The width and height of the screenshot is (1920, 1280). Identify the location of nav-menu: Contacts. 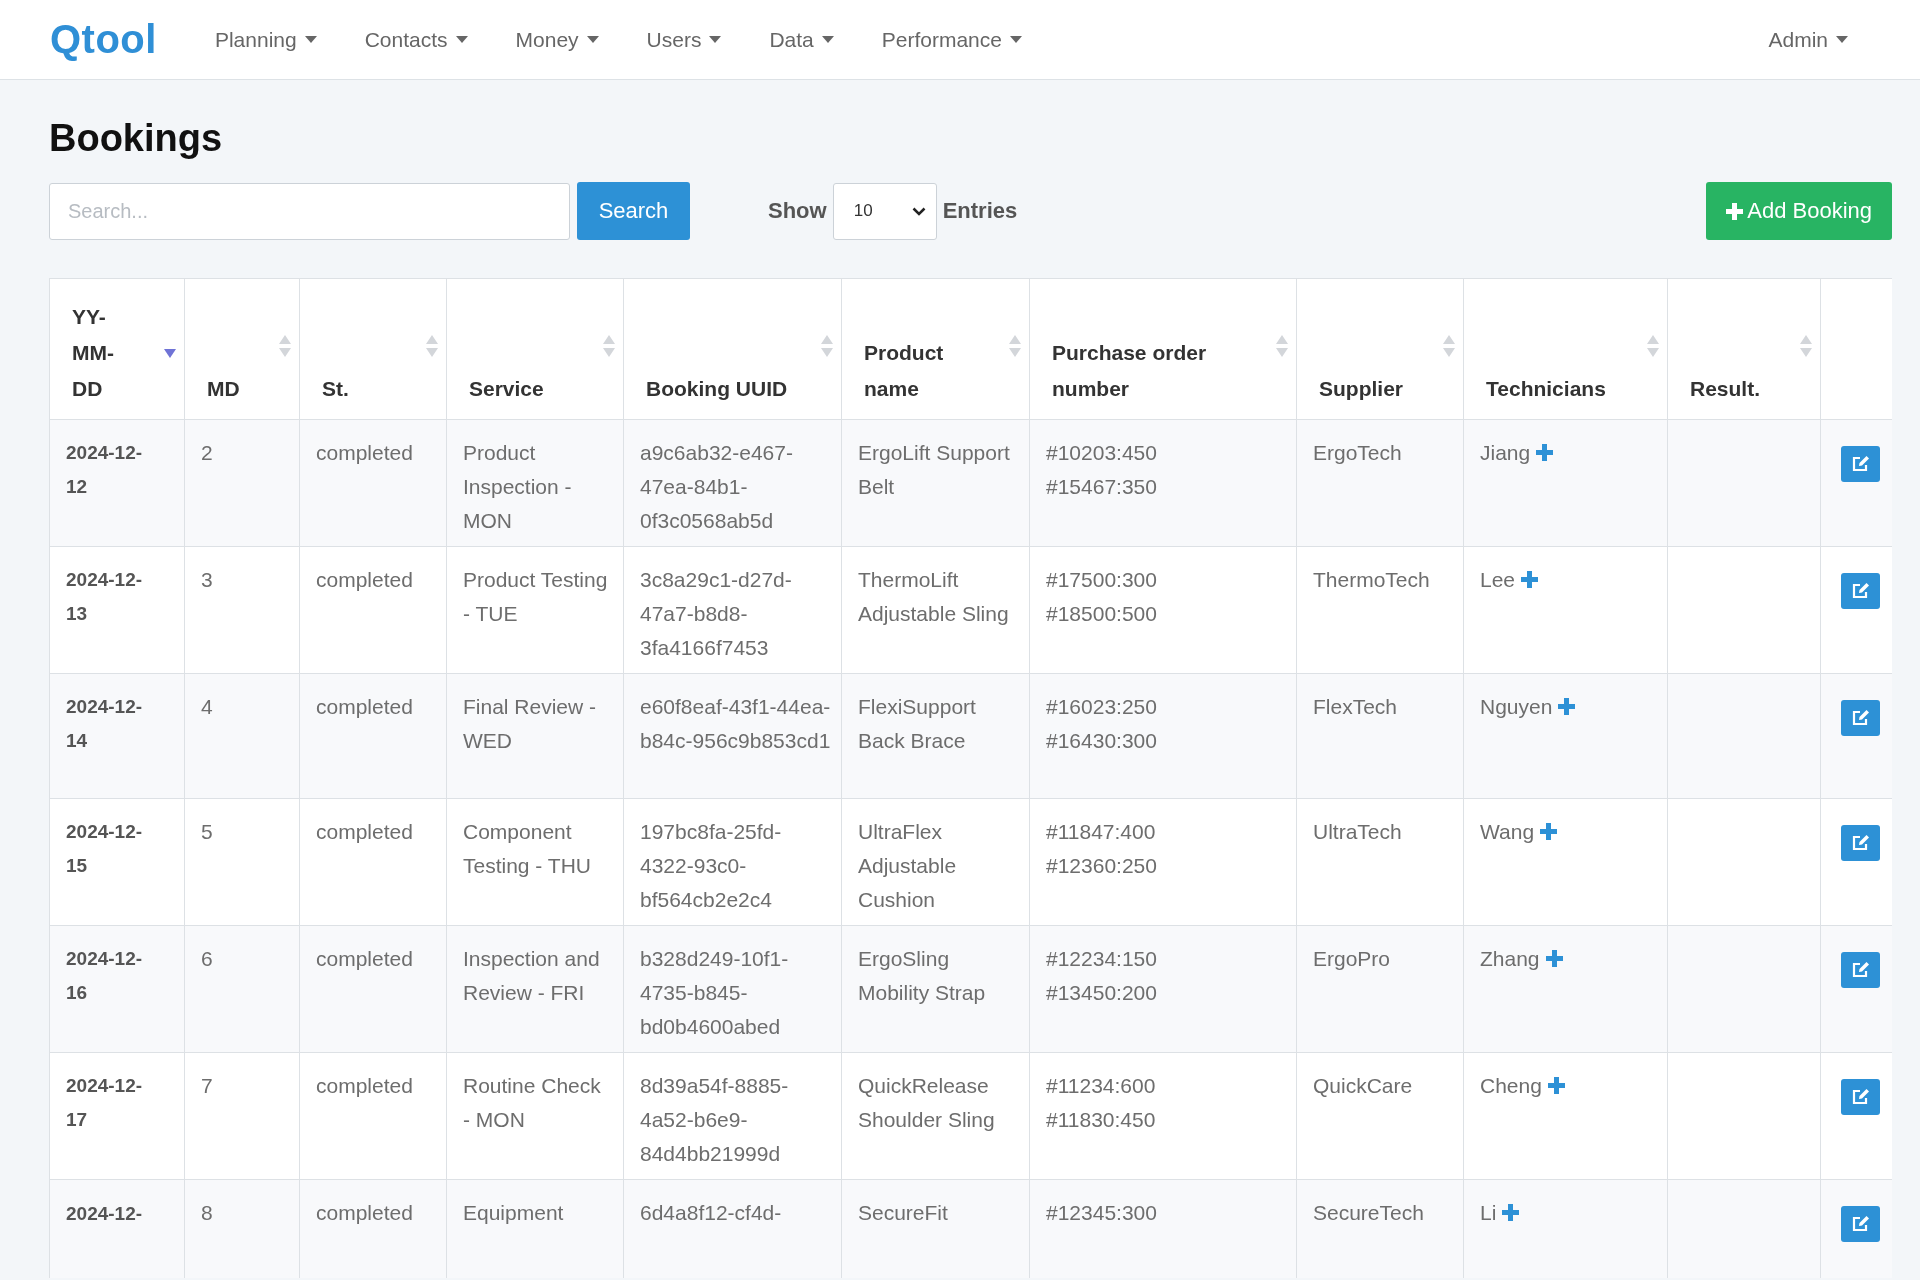
(416, 39).